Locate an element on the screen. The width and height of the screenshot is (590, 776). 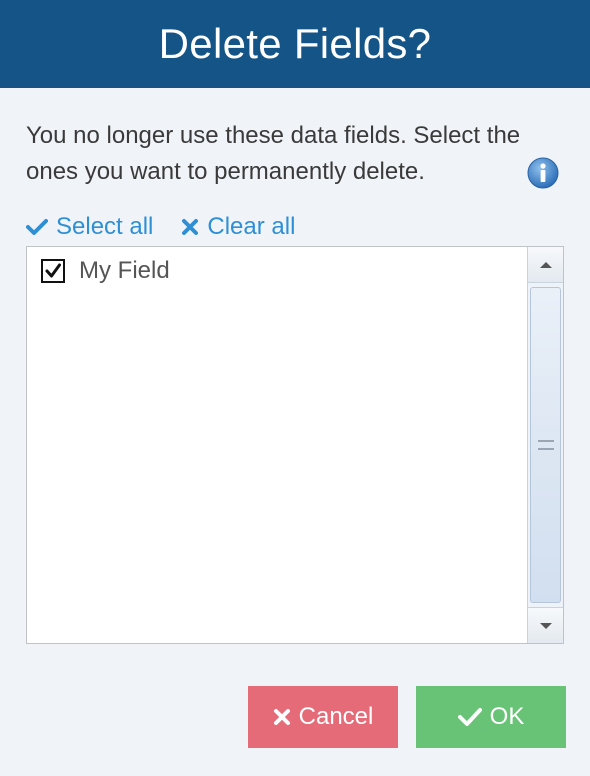
cancel-button: Cancel is located at coordinates (323, 717).